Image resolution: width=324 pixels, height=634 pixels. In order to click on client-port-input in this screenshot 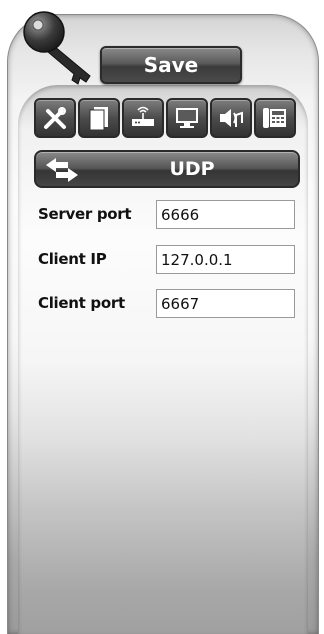, I will do `click(225, 303)`.